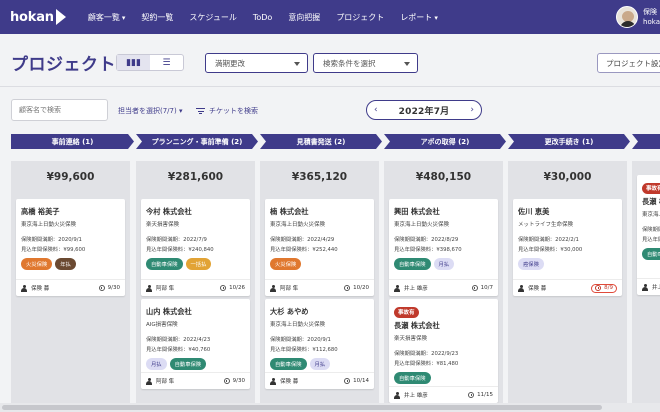 The image size is (660, 412). I want to click on card-footer: 阿部 隼 10/20, so click(319, 287).